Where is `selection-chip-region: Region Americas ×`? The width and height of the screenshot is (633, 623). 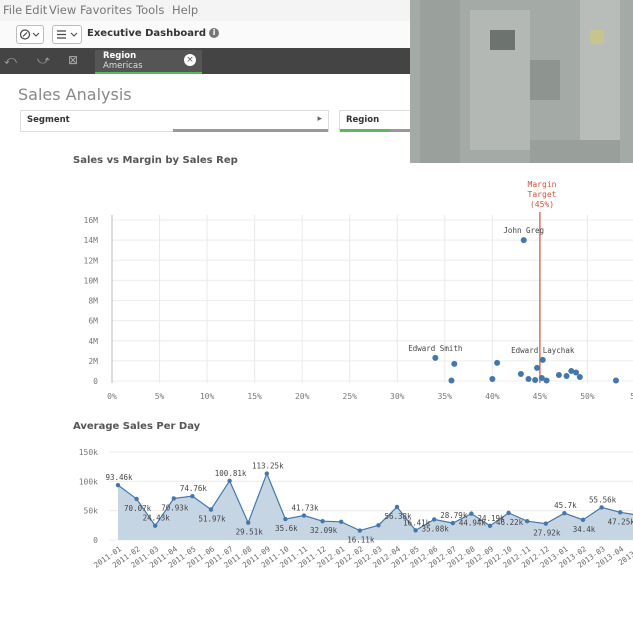 selection-chip-region: Region Americas × is located at coordinates (148, 62).